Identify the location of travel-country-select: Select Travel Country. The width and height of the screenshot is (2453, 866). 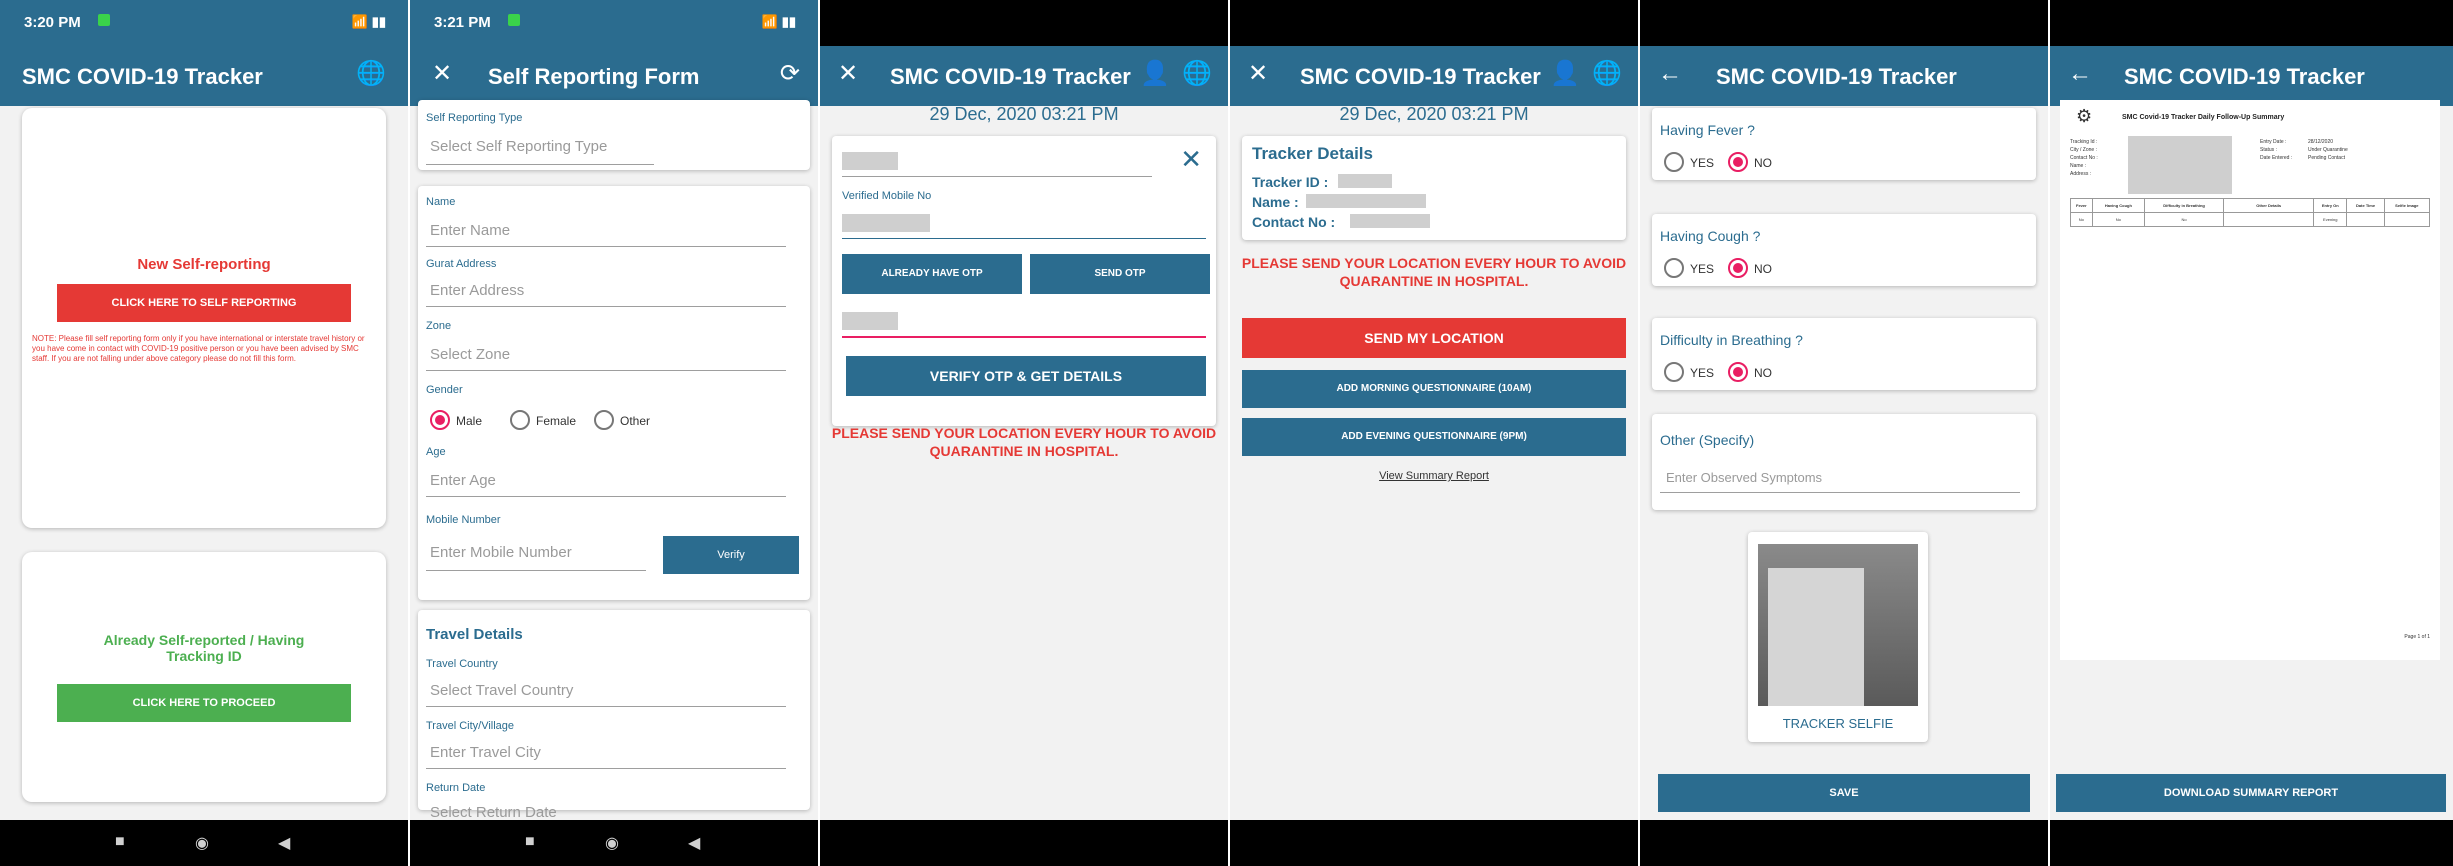
(501, 690).